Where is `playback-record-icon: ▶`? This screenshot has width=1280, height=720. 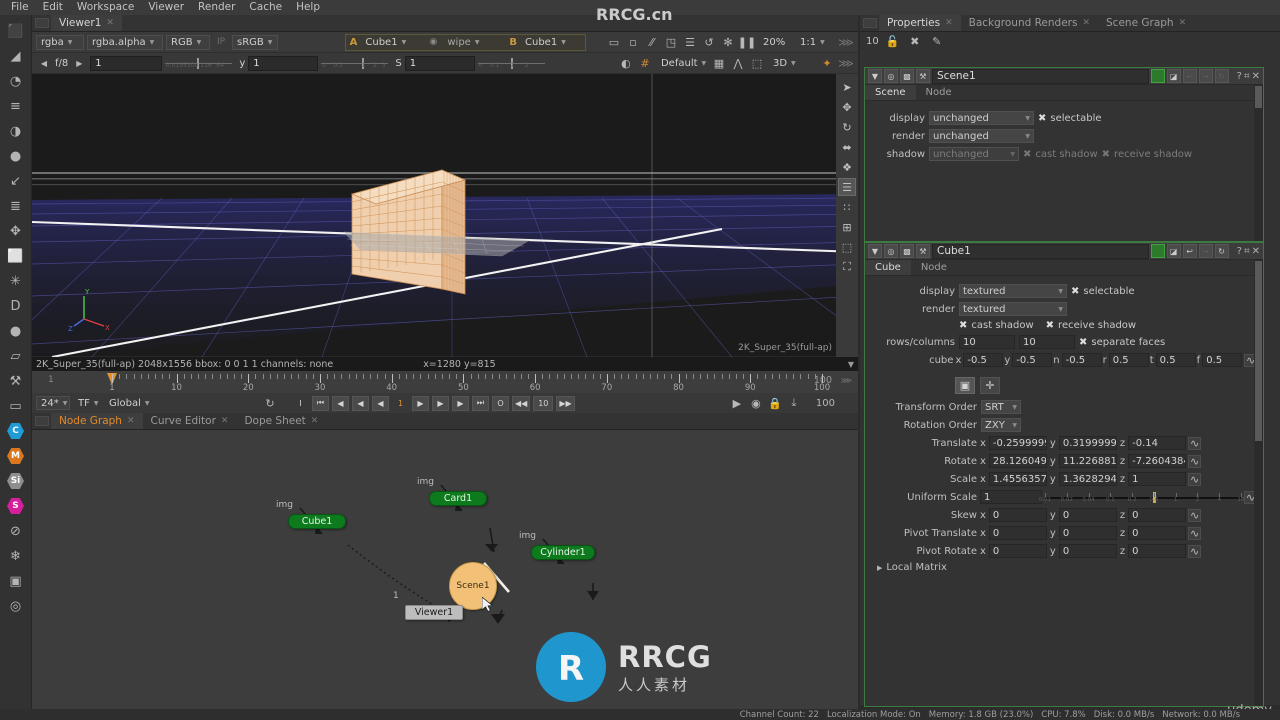
playback-record-icon: ▶ is located at coordinates (737, 403).